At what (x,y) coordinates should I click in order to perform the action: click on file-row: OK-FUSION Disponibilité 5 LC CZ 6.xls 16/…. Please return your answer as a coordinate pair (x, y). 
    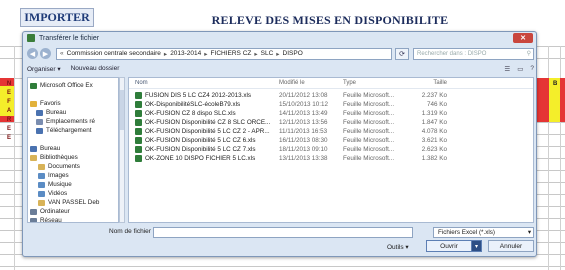
    Looking at the image, I should click on (331, 140).